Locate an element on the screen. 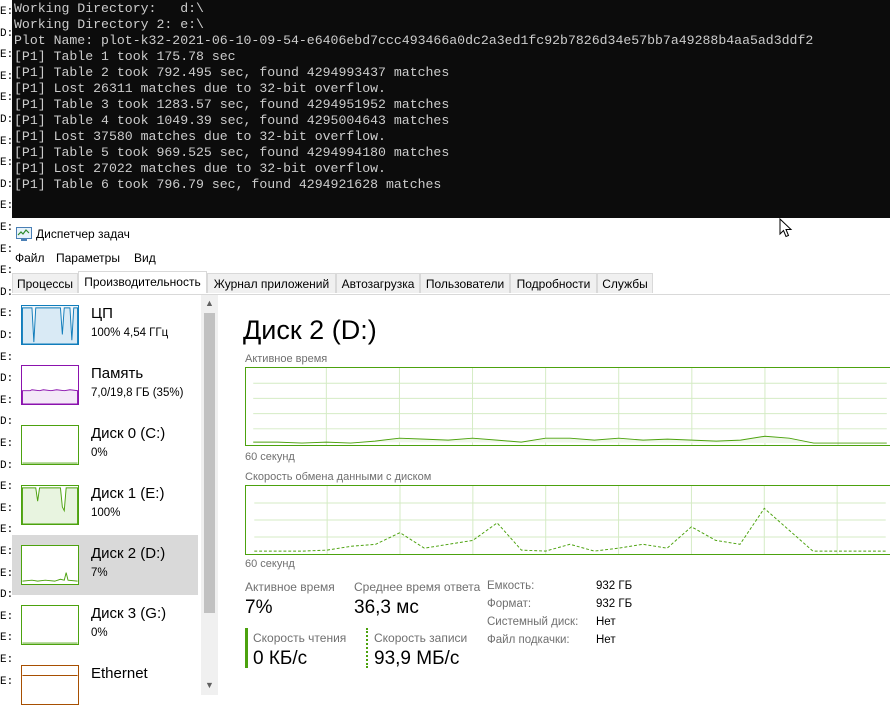 This screenshot has width=890, height=715. tab-users: Пользователи is located at coordinates (465, 283).